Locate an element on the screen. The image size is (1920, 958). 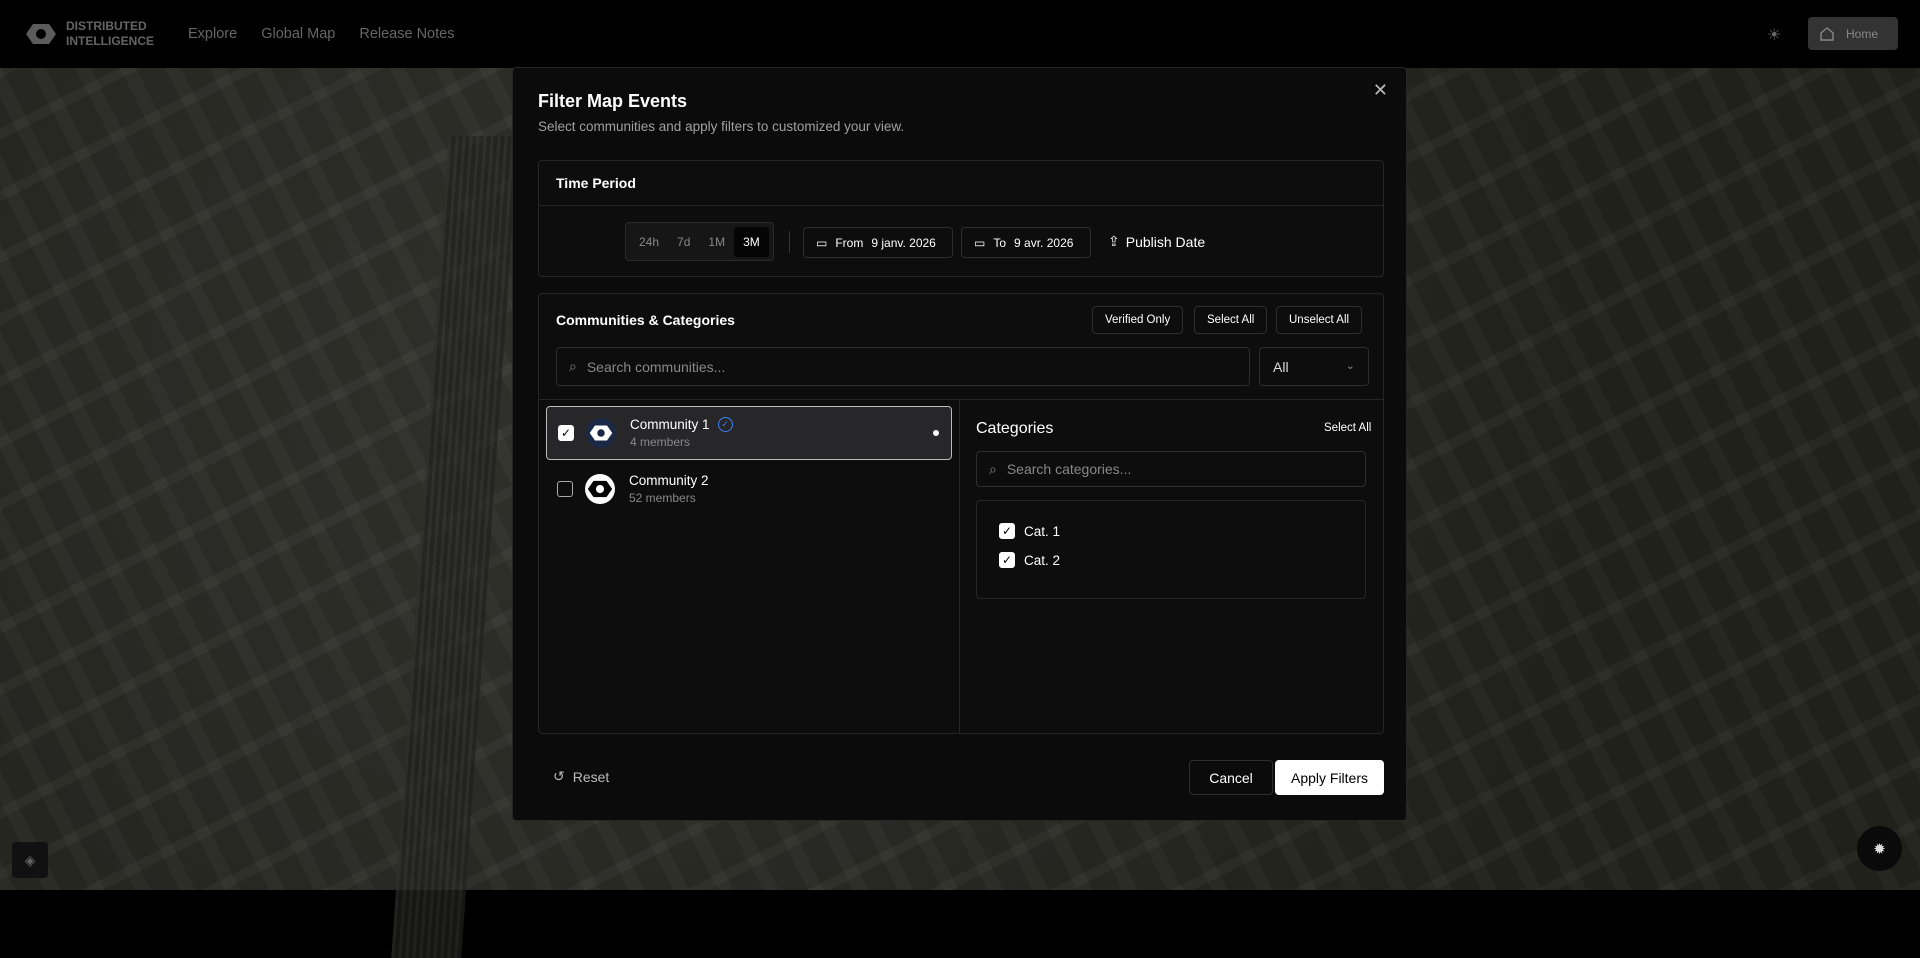
community-filter-select: All ⌄ is located at coordinates (1314, 366).